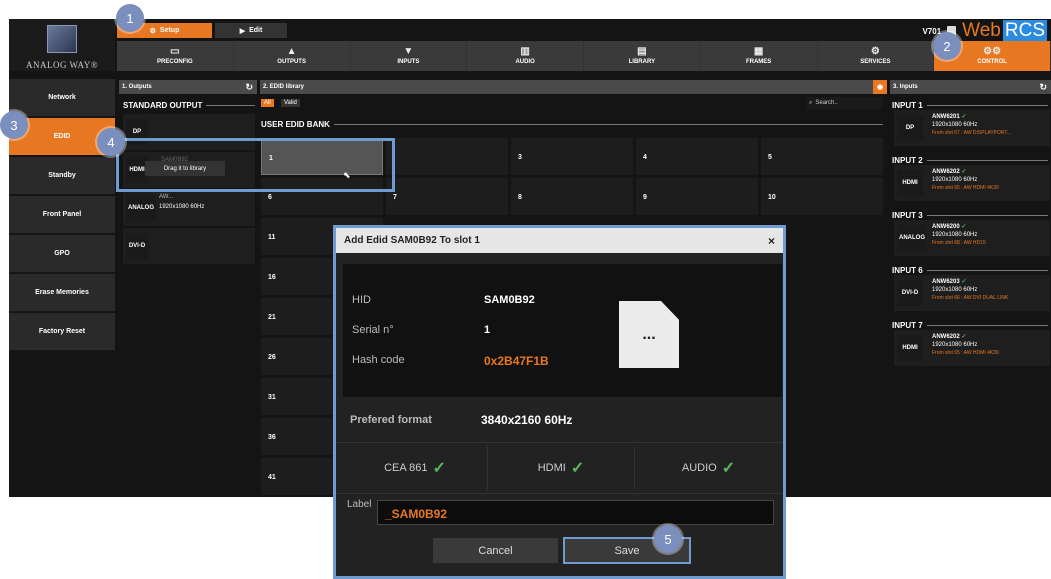 This screenshot has width=1051, height=579. I want to click on output-row-dvid: DVI-D, so click(189, 246).